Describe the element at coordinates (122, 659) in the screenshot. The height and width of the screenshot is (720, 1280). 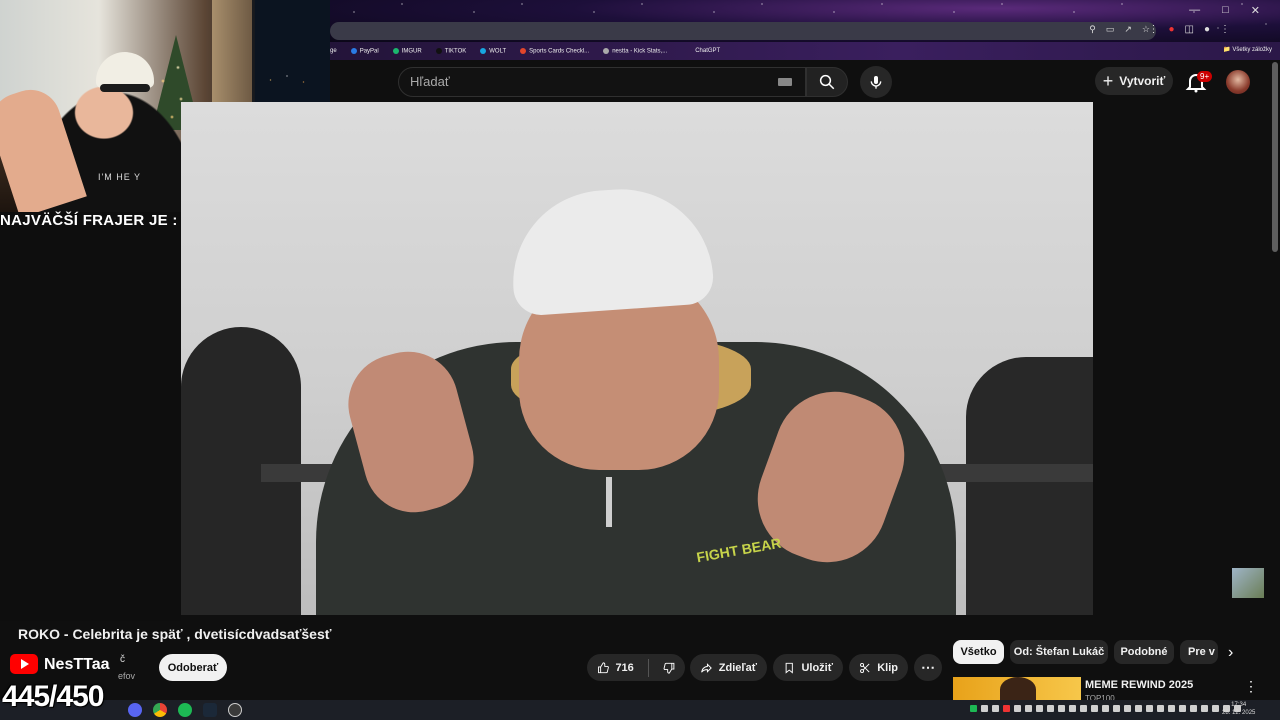
I see `channel-name-suffix: č` at that location.